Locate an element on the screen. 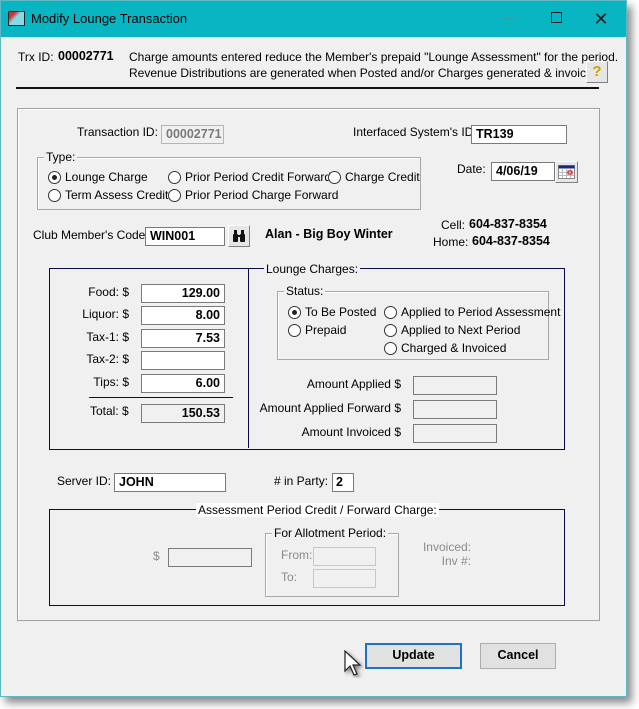 The width and height of the screenshot is (639, 709). minimize-button: — is located at coordinates (510, 19).